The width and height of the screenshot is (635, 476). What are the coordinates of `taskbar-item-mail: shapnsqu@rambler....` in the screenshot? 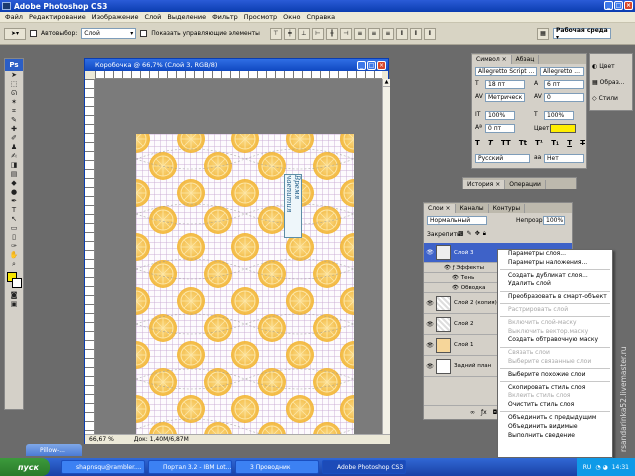 It's located at (103, 467).